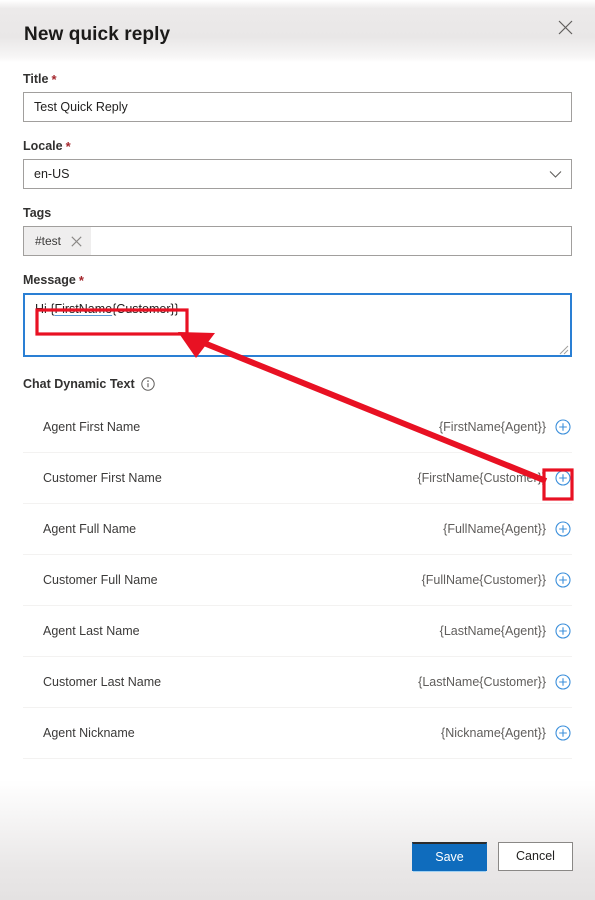  Describe the element at coordinates (492, 631) in the screenshot. I see `row-token: {LastName{Agent}}` at that location.